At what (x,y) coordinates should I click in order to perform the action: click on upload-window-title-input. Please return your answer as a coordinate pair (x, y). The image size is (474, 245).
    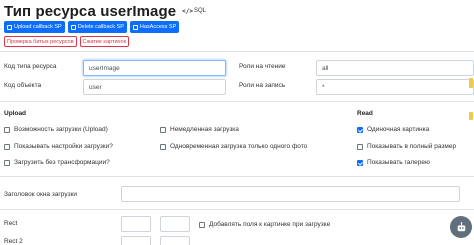
    Looking at the image, I should click on (290, 194).